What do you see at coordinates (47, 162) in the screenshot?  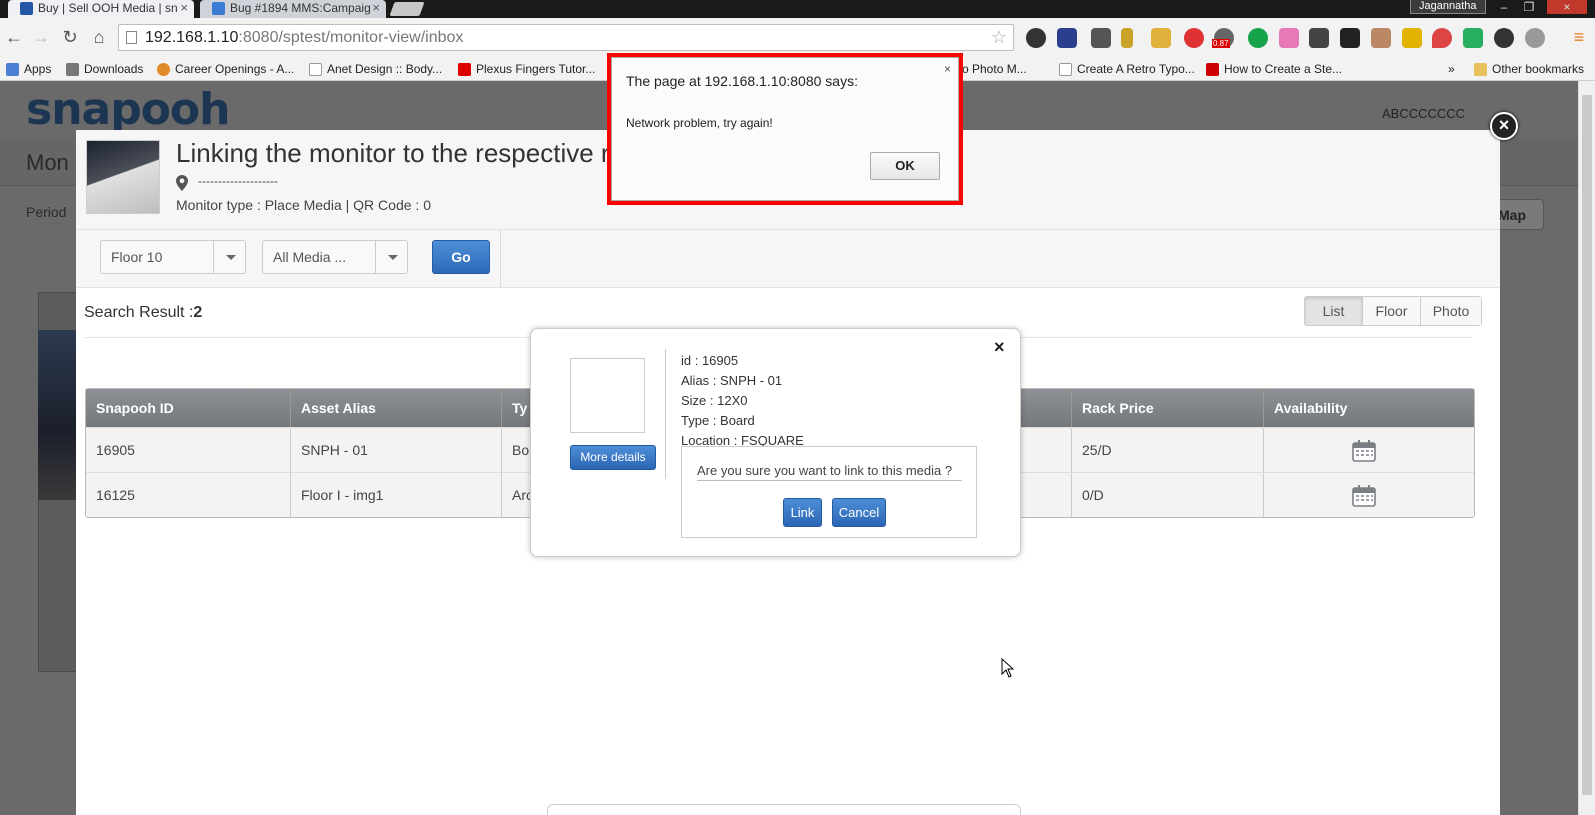 I see `bg-page-title: Mon` at bounding box center [47, 162].